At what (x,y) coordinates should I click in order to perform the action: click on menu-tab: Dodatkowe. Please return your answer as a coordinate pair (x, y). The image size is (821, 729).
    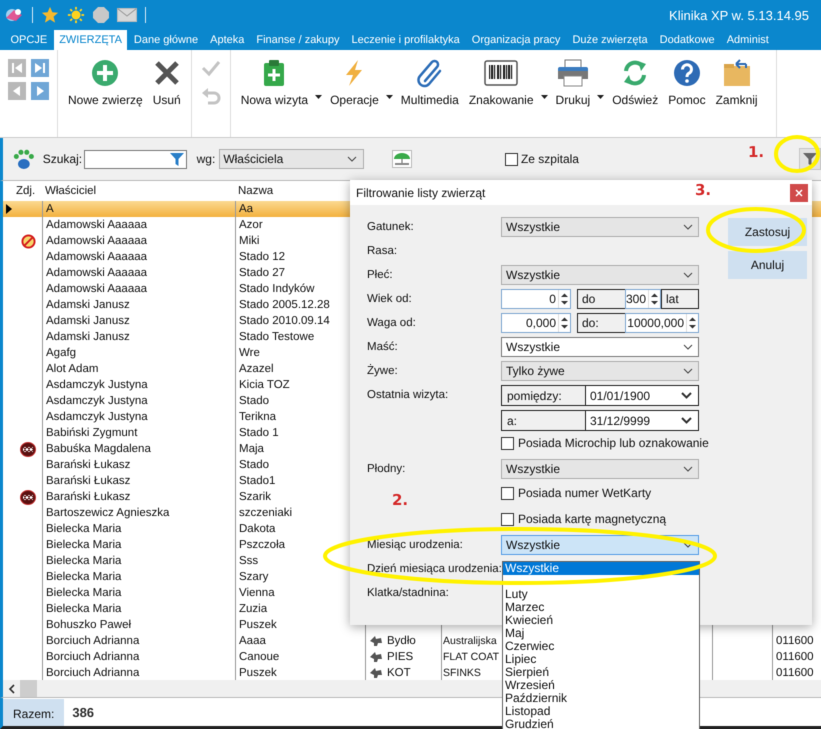
    Looking at the image, I should click on (687, 40).